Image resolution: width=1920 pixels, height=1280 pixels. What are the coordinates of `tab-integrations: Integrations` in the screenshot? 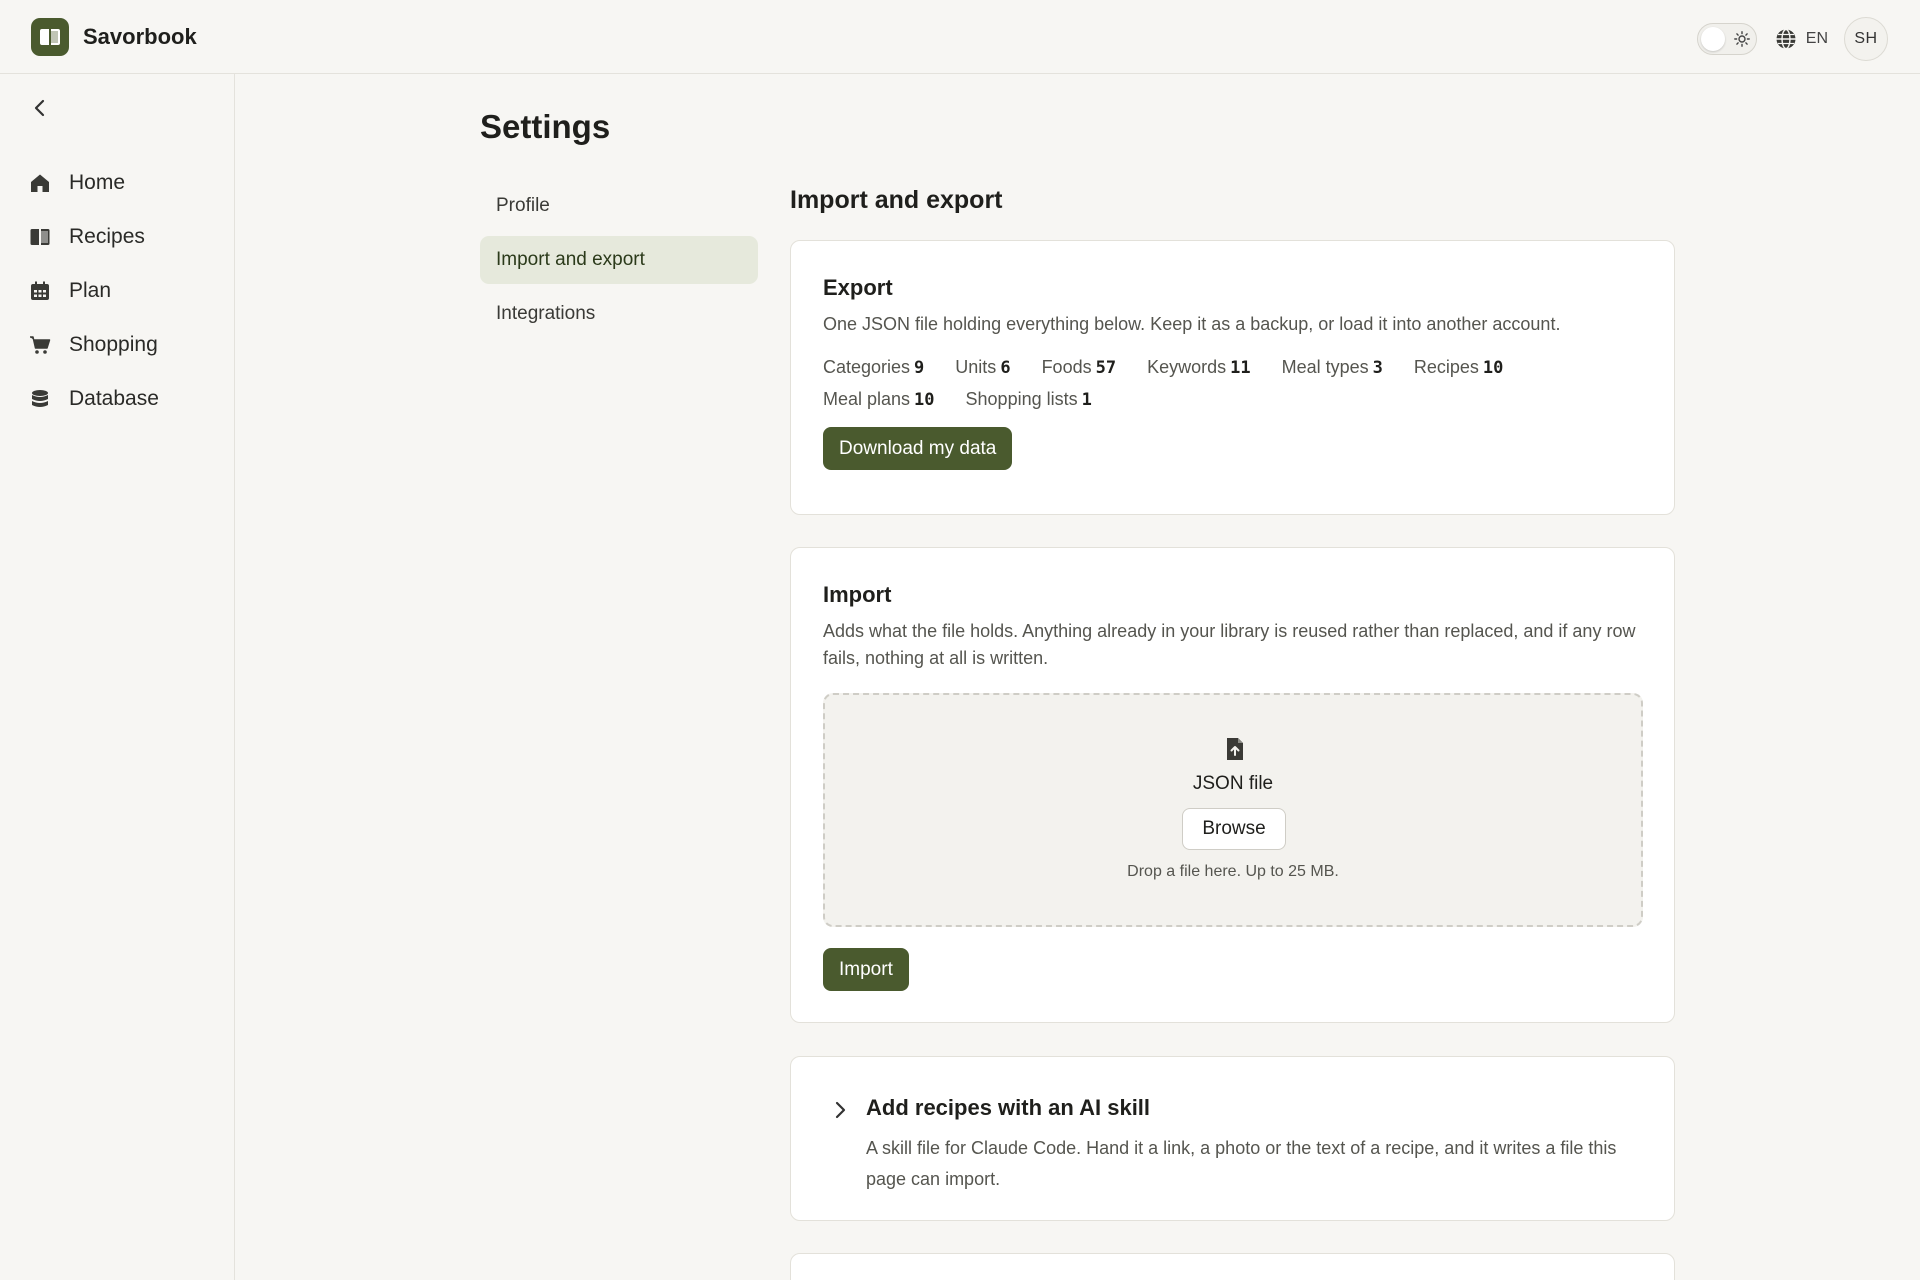 It's located at (619, 314).